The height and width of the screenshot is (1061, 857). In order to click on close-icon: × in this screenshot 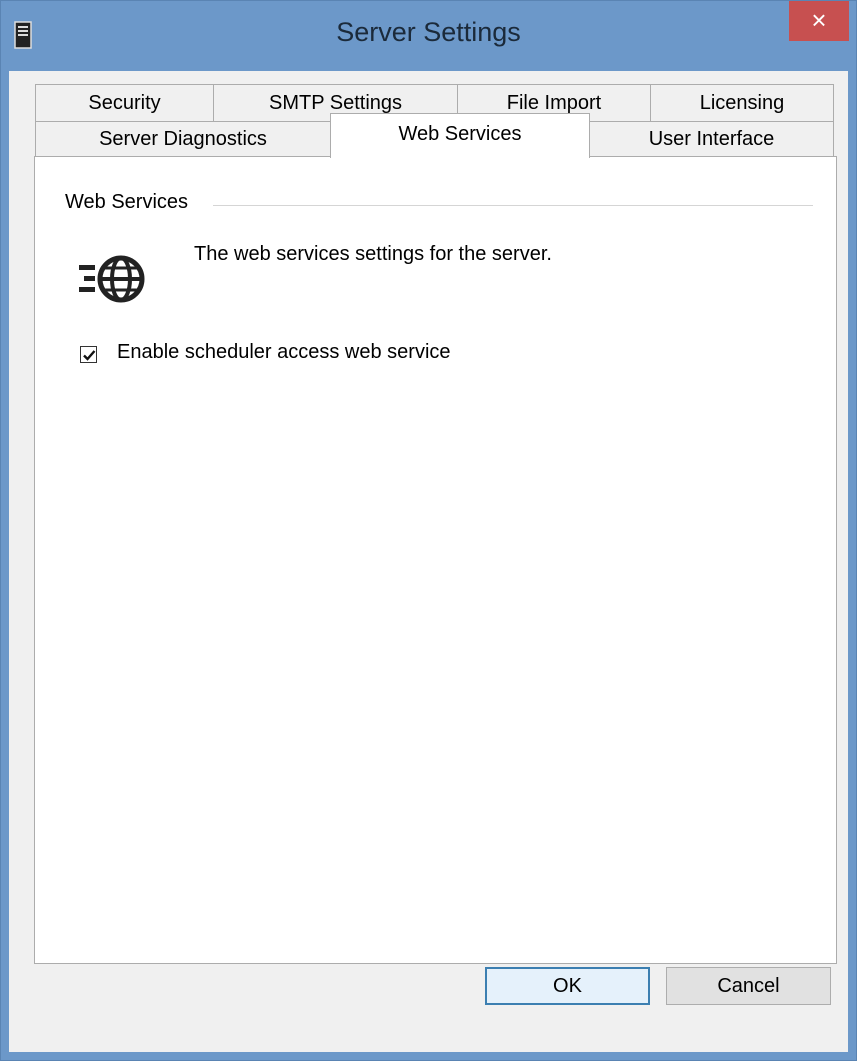, I will do `click(819, 20)`.